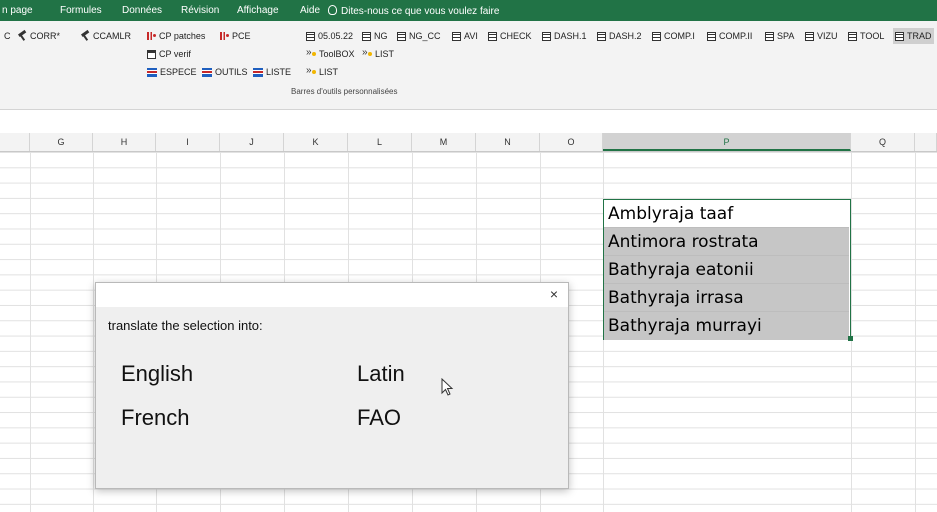  Describe the element at coordinates (471, 36) in the screenshot. I see `btn-avi-label: AVI` at that location.